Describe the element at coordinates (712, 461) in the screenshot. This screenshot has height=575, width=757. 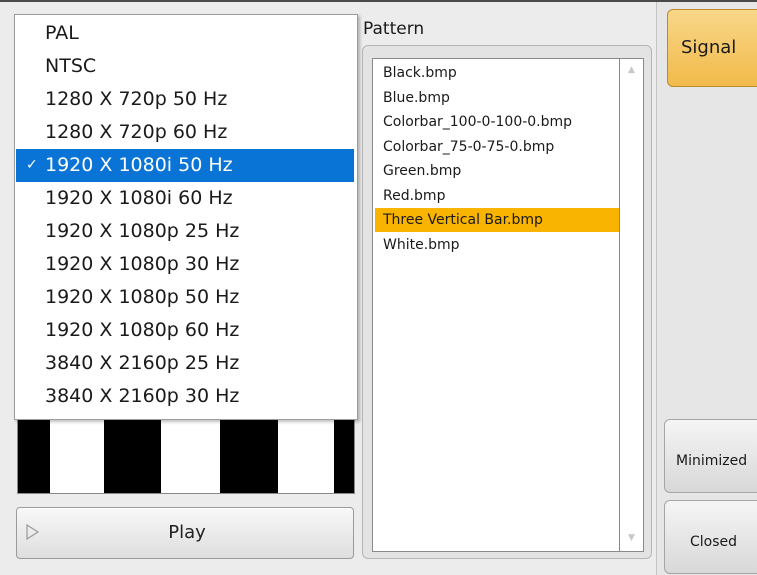
I see `minimized-button-label: Minimized` at that location.